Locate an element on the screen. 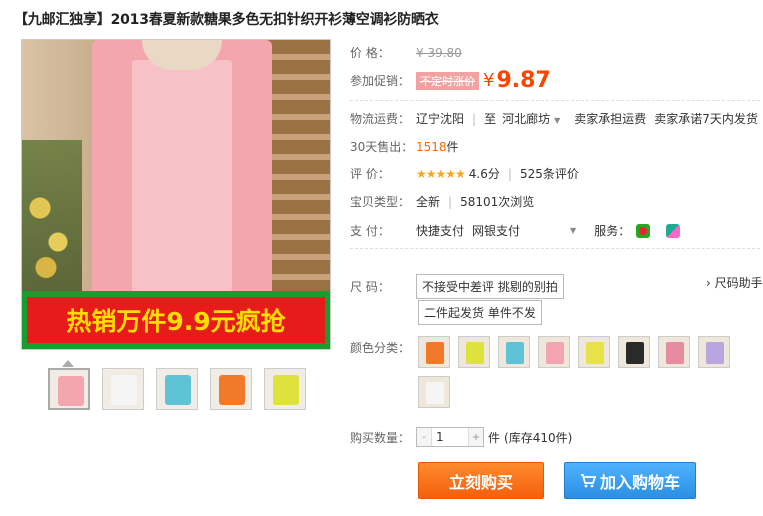 This screenshot has width=763, height=516. rating-reviews-link: 525条评价 is located at coordinates (549, 173).